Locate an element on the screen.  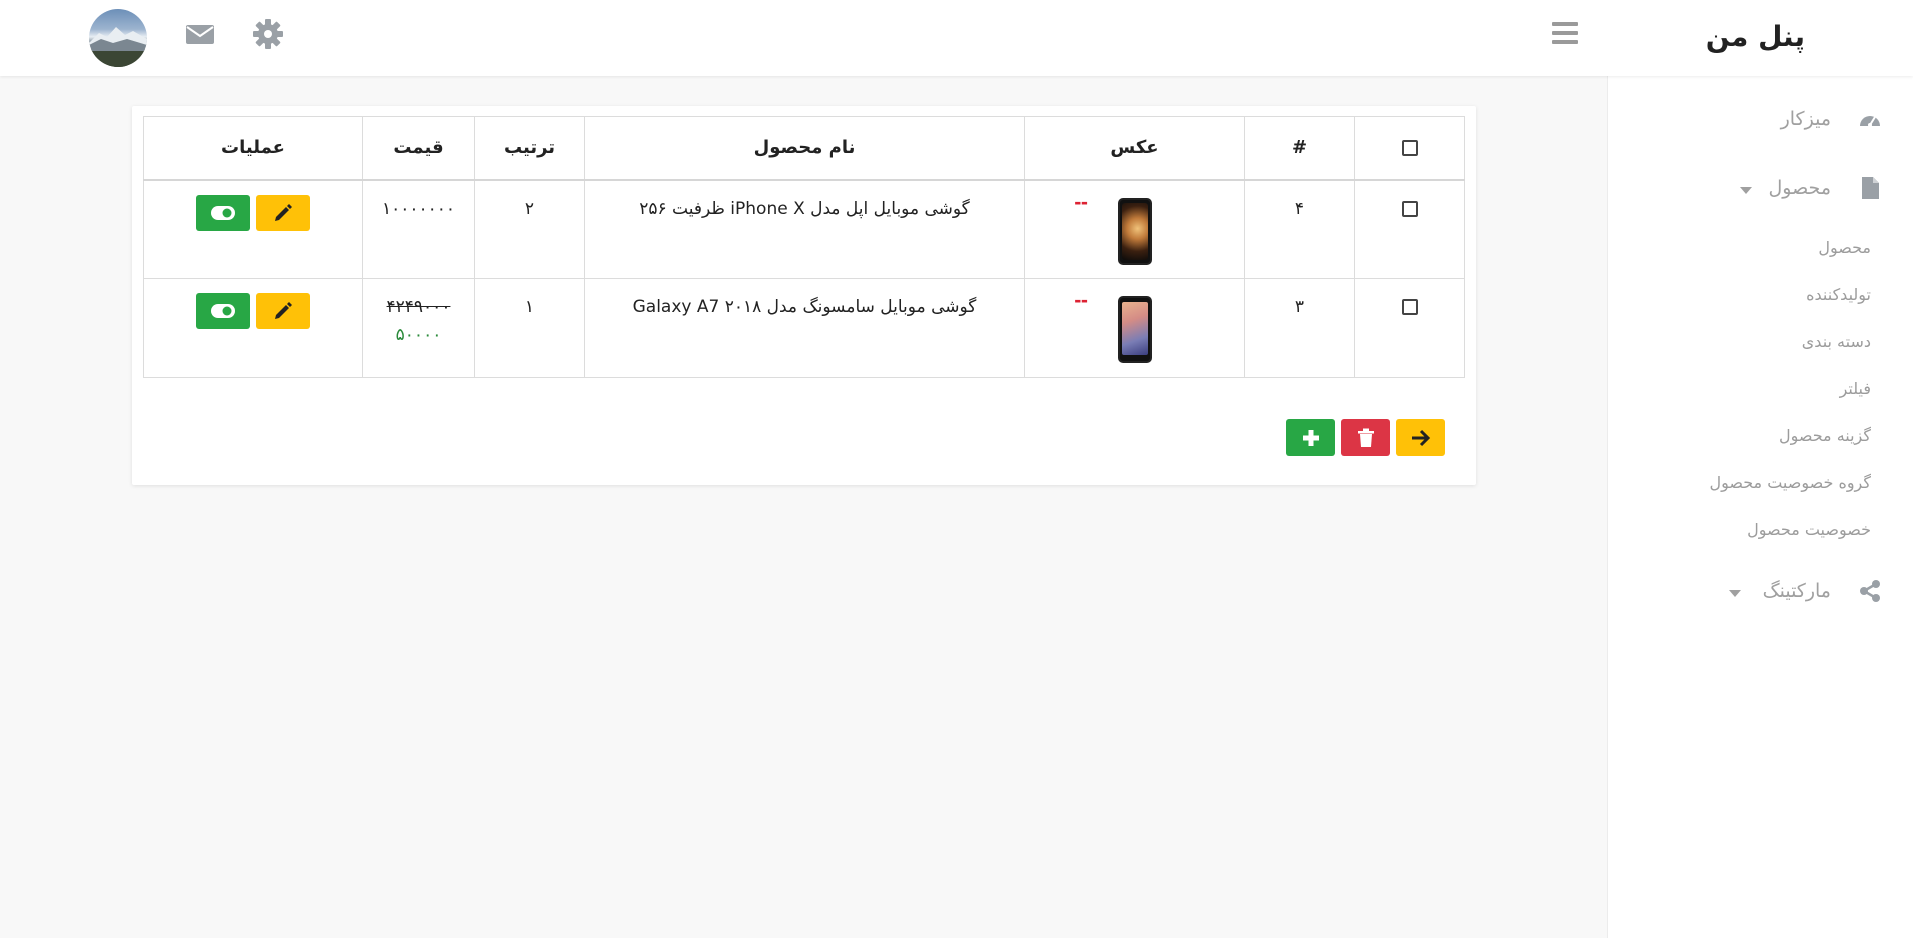
row-price: ۱۰۰۰۰۰۰۰ is located at coordinates (418, 208).